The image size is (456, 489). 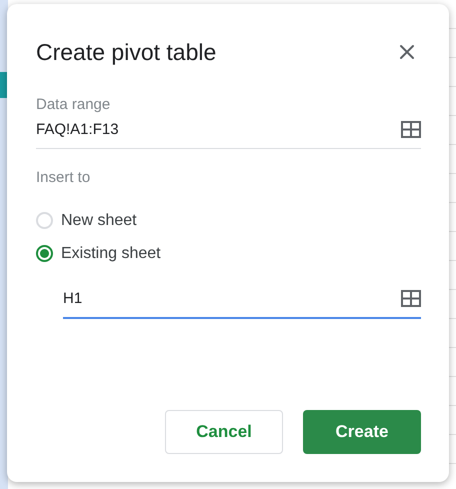 What do you see at coordinates (64, 177) in the screenshot?
I see `section-label: Insert to` at bounding box center [64, 177].